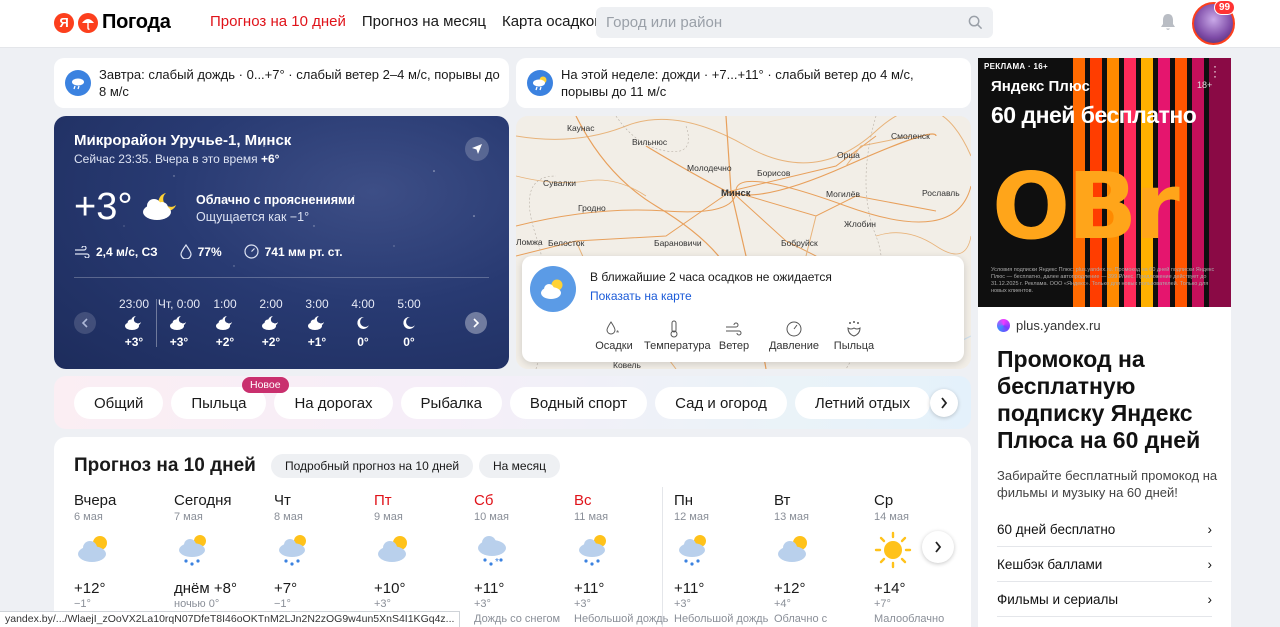 The image size is (1280, 627). Describe the element at coordinates (225, 323) in the screenshot. I see `hour-item: 1:00 +2°` at that location.